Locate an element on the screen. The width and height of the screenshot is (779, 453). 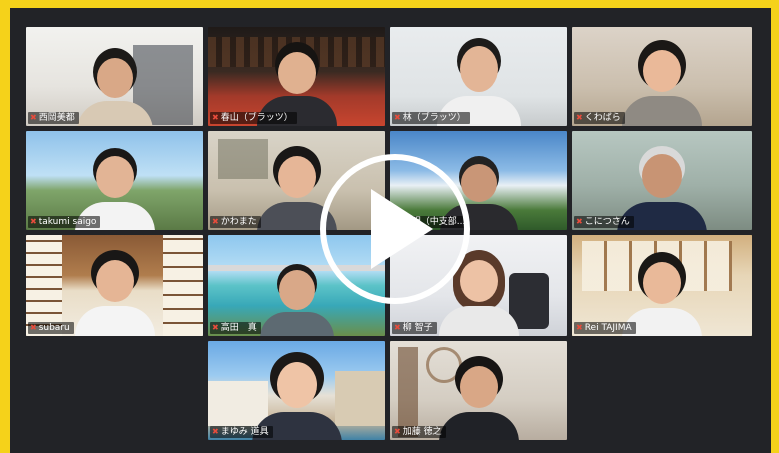
participant-name: ✖ 加藤 徳之 is located at coordinates (419, 432).